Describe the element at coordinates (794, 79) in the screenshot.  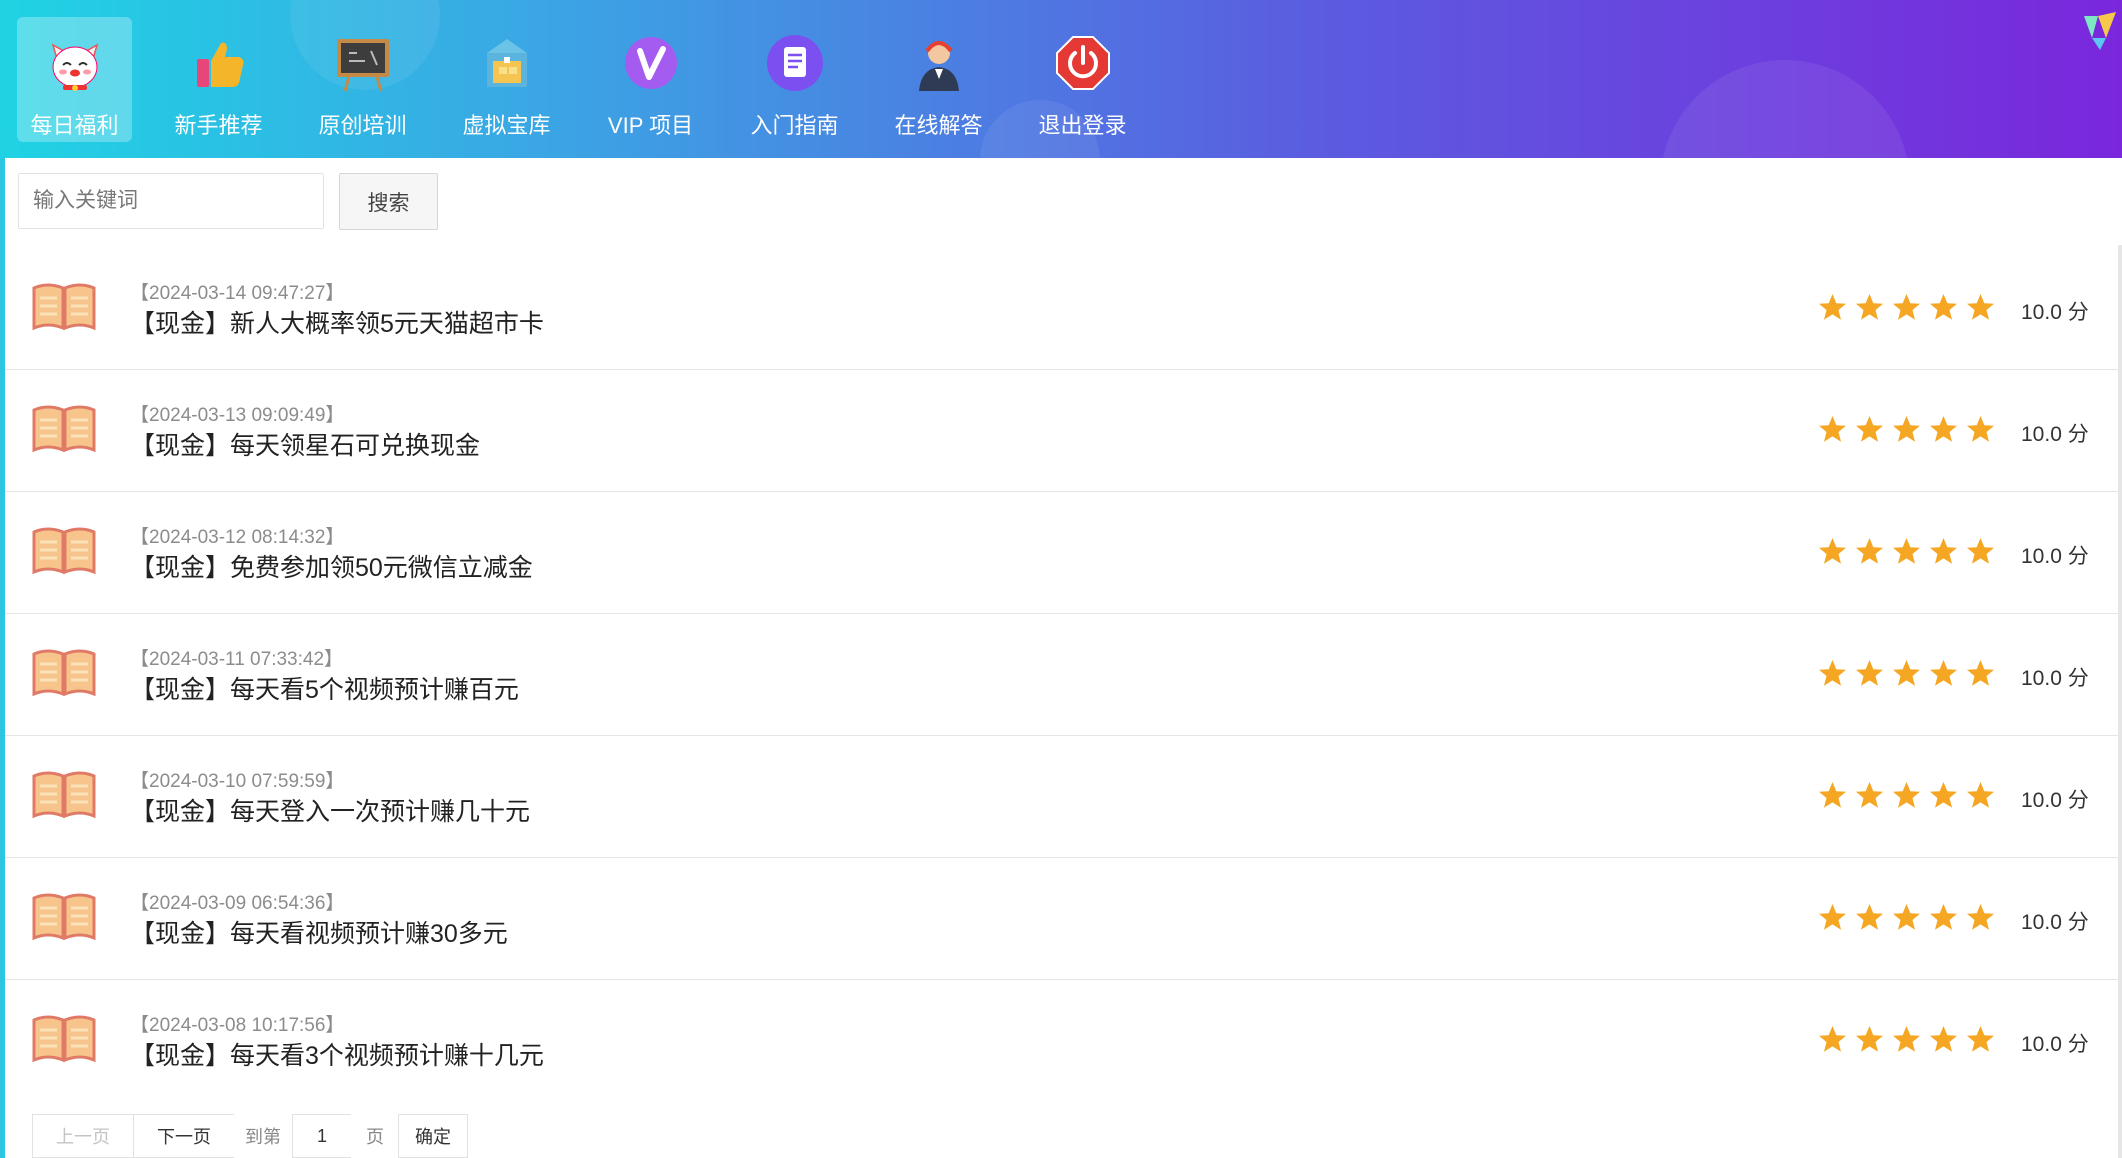
I see `nav-item-getting-started: 入门指南` at that location.